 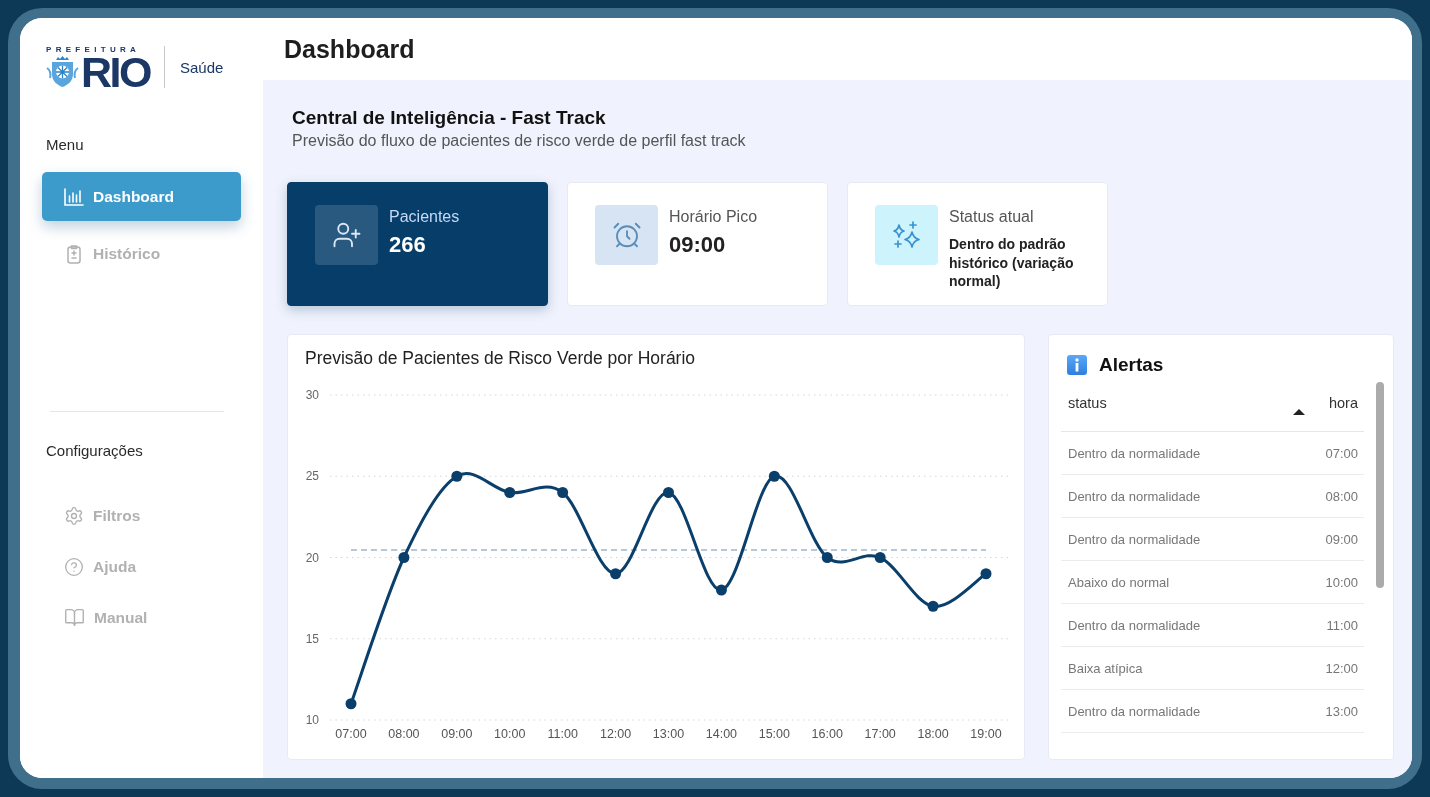 I want to click on y-axis-label: 10, so click(x=312, y=720).